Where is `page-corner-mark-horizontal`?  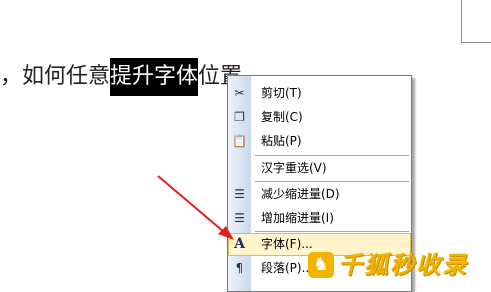
page-corner-mark-horizontal is located at coordinates (476, 42).